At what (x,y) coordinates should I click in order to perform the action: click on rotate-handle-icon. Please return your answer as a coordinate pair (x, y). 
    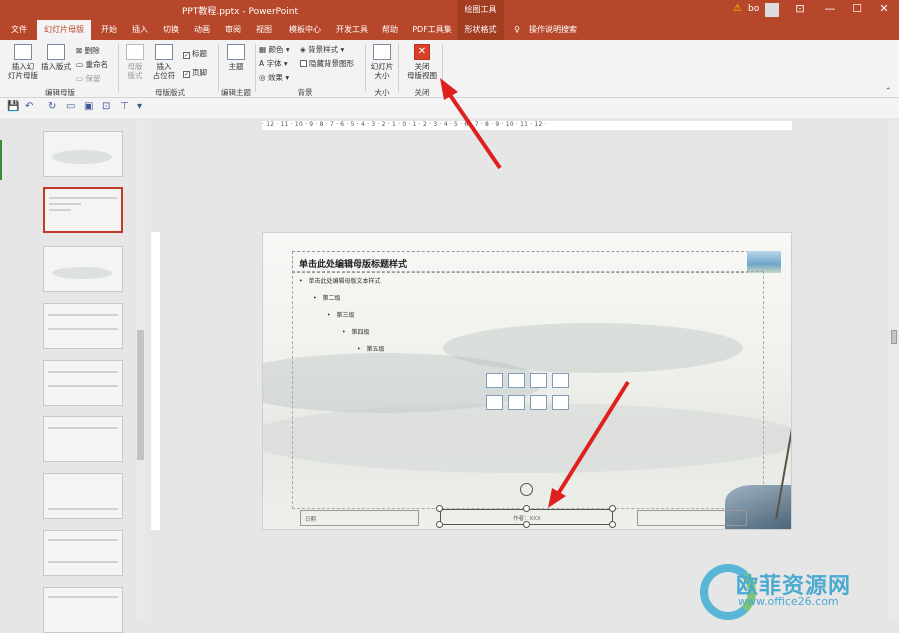
    Looking at the image, I should click on (526, 489).